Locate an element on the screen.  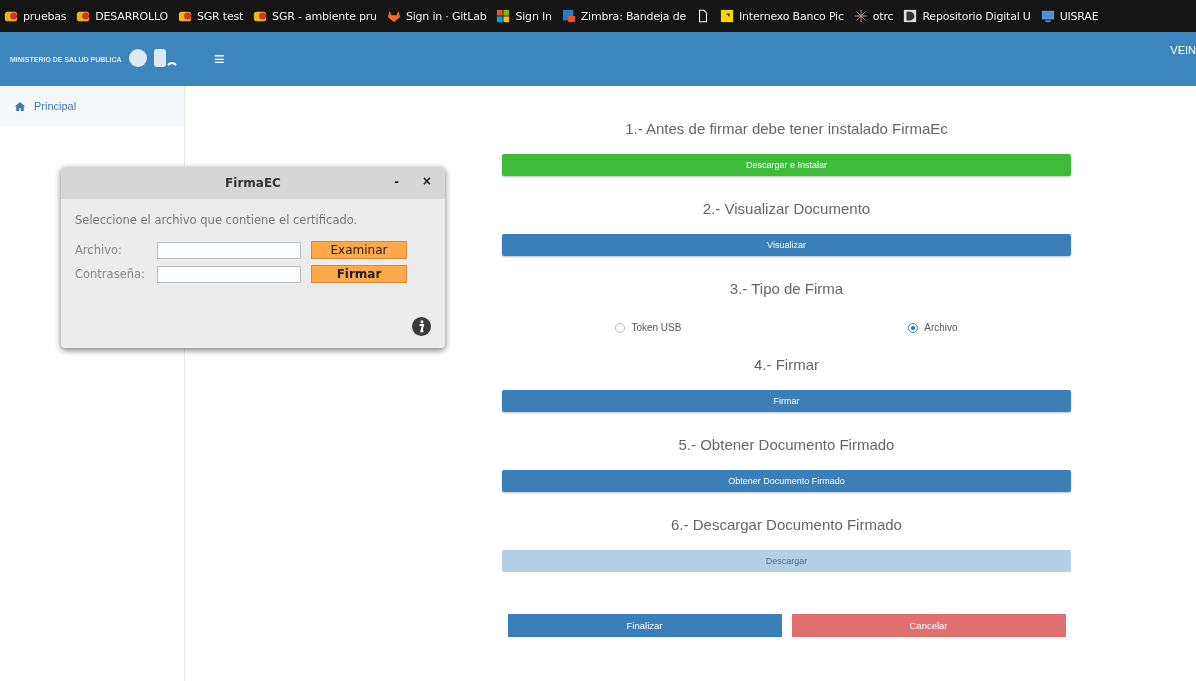
field-label: Archivo: is located at coordinates (99, 250).